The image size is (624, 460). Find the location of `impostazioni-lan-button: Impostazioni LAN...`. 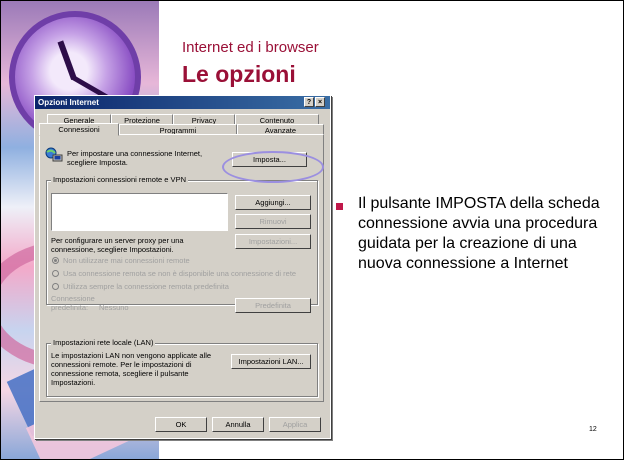

impostazioni-lan-button: Impostazioni LAN... is located at coordinates (271, 361).